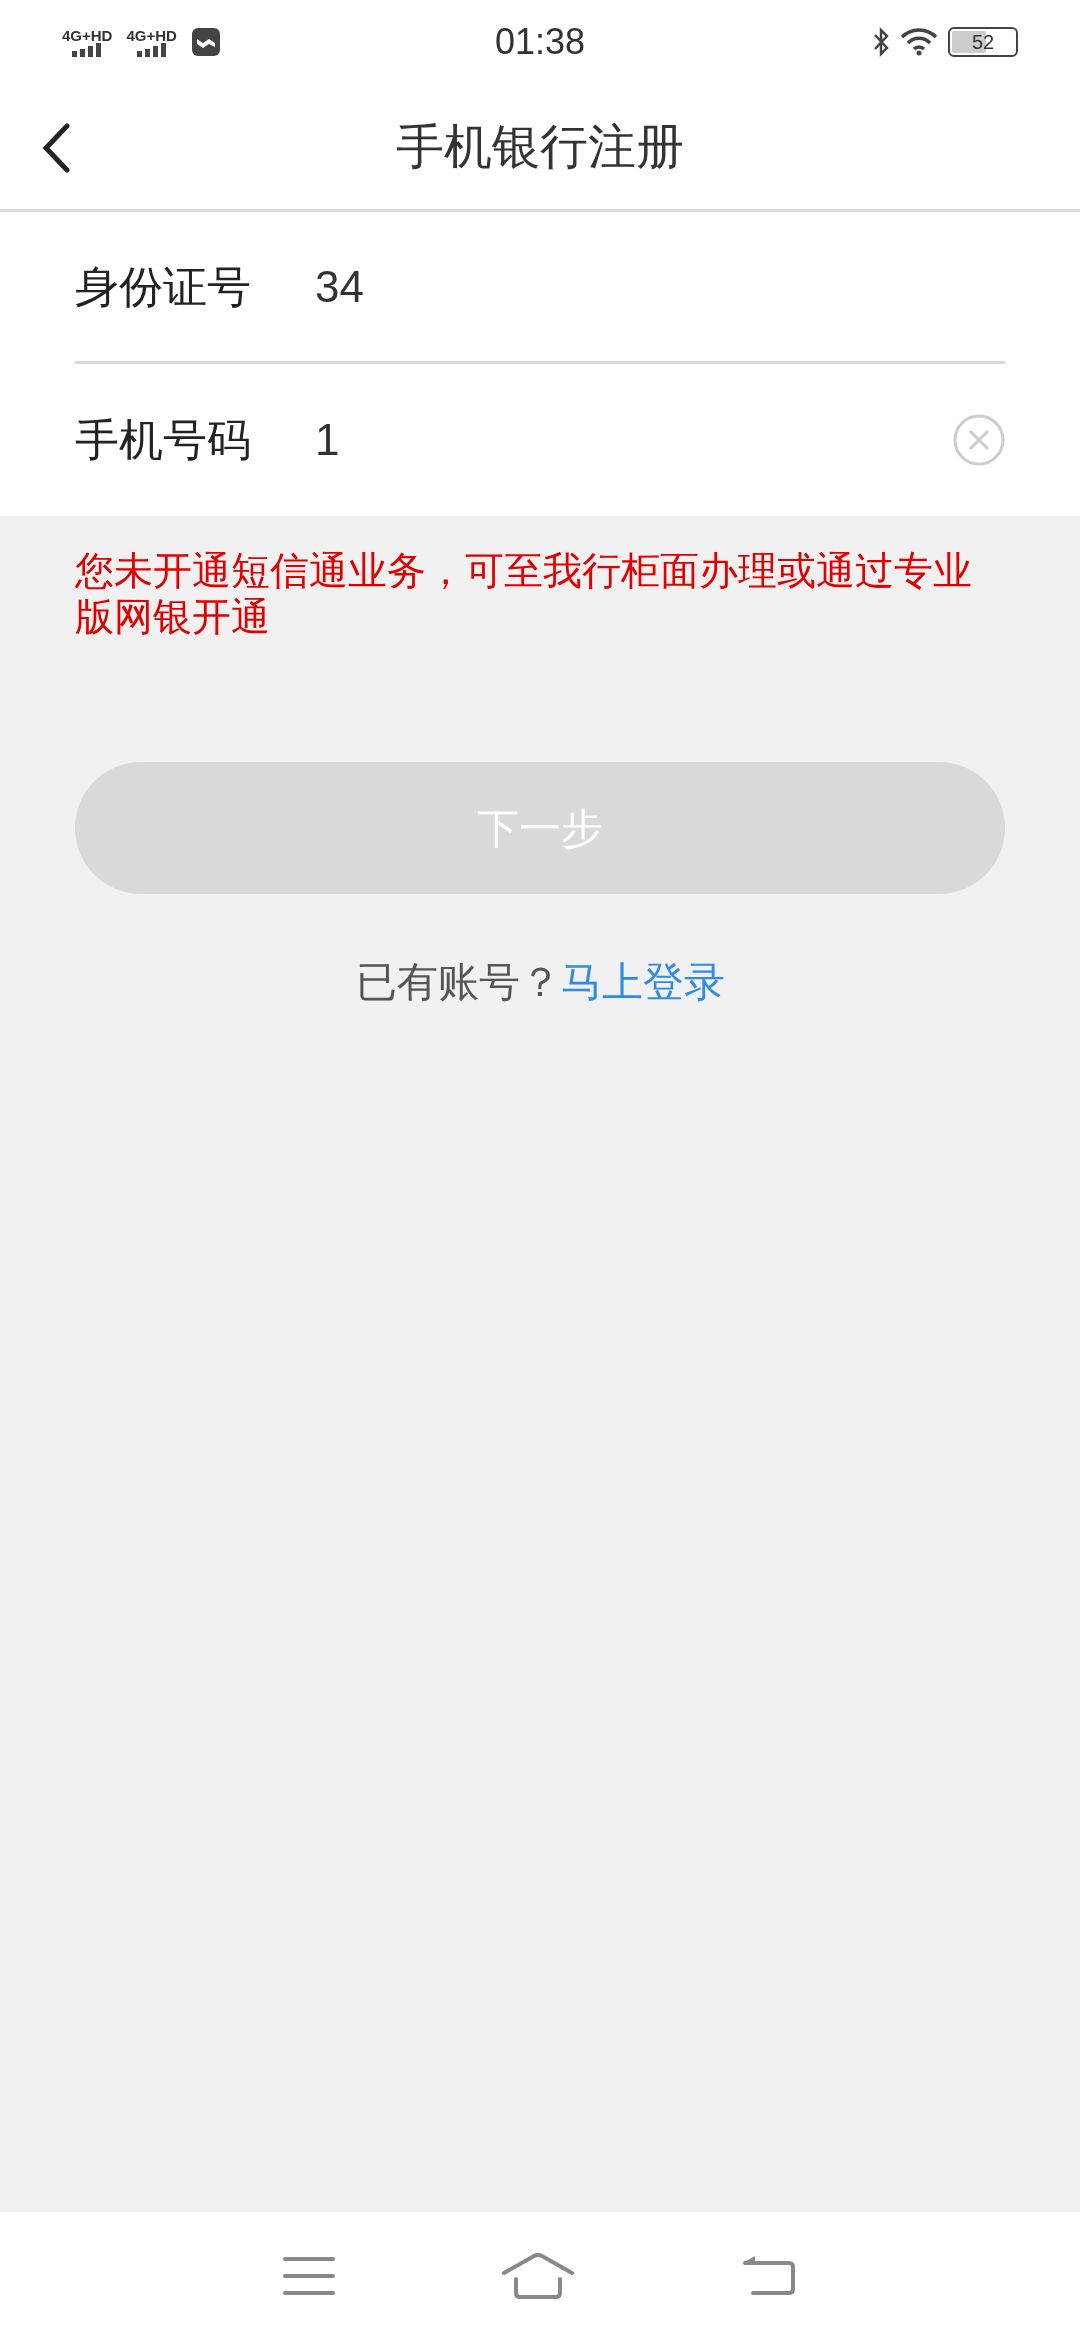 The width and height of the screenshot is (1080, 2340). Describe the element at coordinates (327, 439) in the screenshot. I see `text-field: 1` at that location.